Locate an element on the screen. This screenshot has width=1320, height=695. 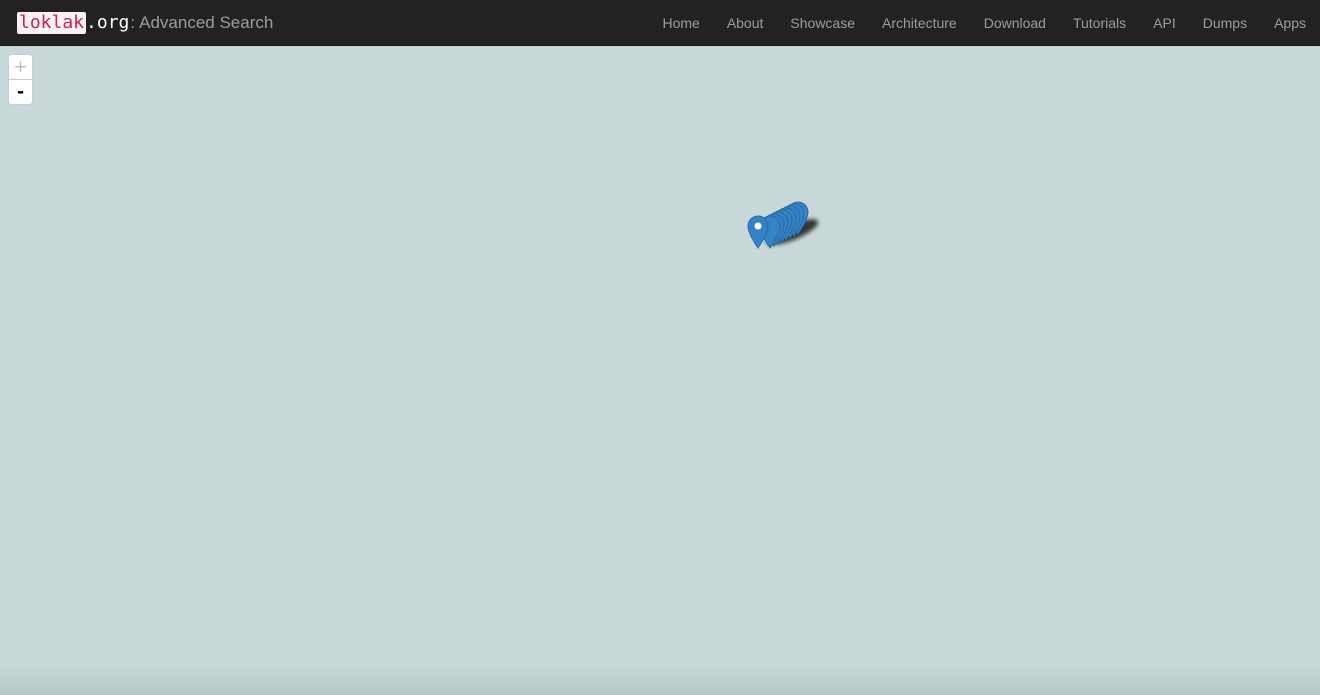
brand-colon: : is located at coordinates (133, 22).